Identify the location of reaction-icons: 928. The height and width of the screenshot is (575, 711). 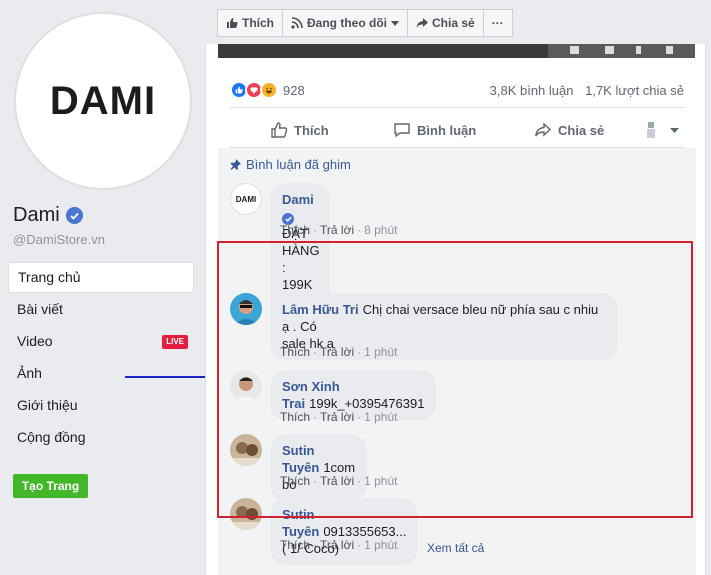
(267, 90).